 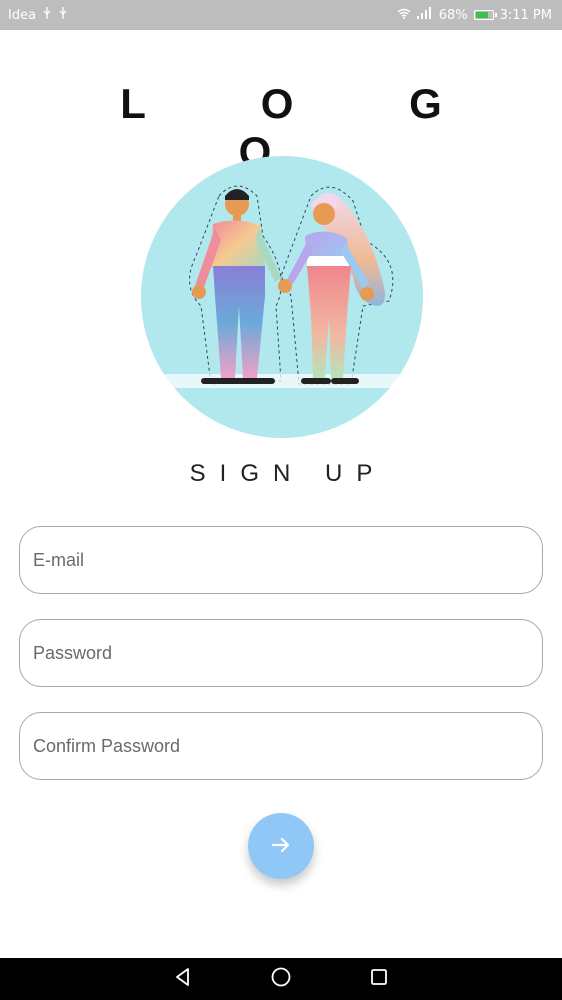 I want to click on back-triangle-icon, so click(x=183, y=979).